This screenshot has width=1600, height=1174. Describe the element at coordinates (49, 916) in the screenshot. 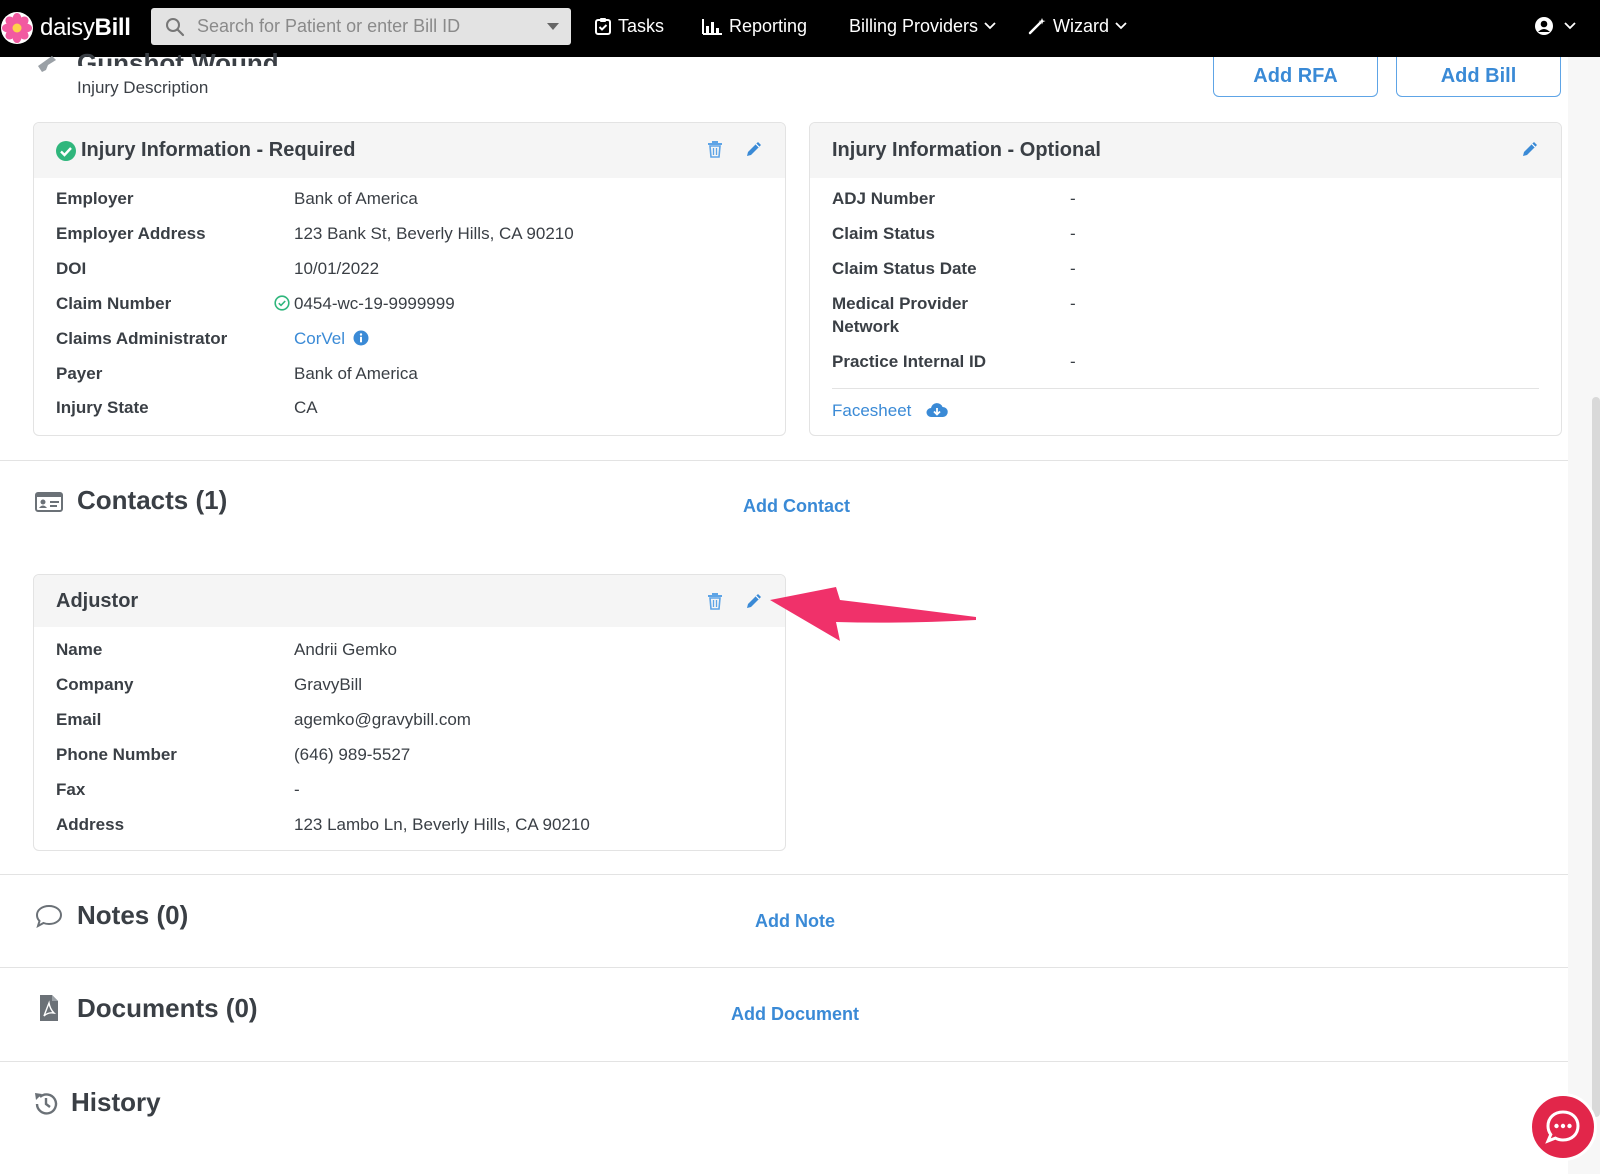

I see `speech-bubble-icon` at that location.